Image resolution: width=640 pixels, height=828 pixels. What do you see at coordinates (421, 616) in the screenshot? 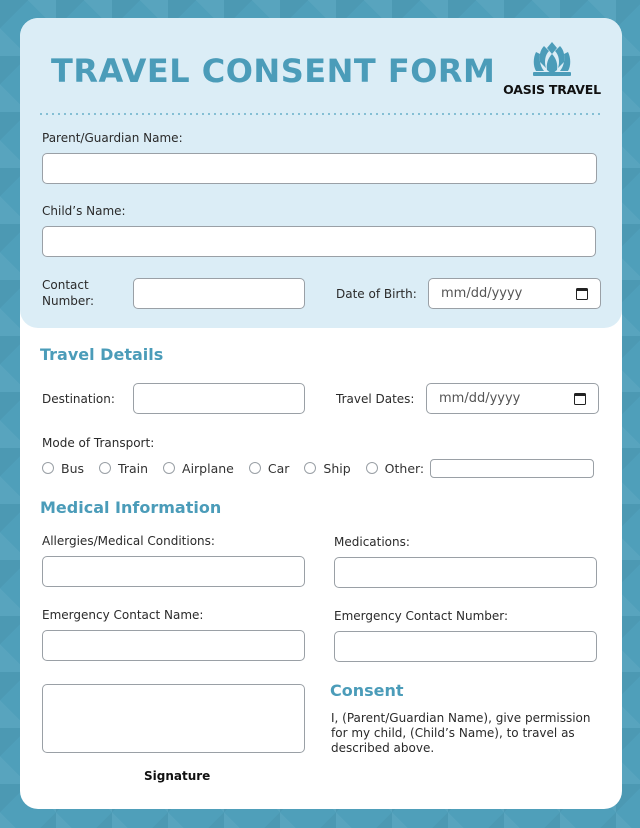
I see `emergency-number-label: Emergency Contact Number:` at bounding box center [421, 616].